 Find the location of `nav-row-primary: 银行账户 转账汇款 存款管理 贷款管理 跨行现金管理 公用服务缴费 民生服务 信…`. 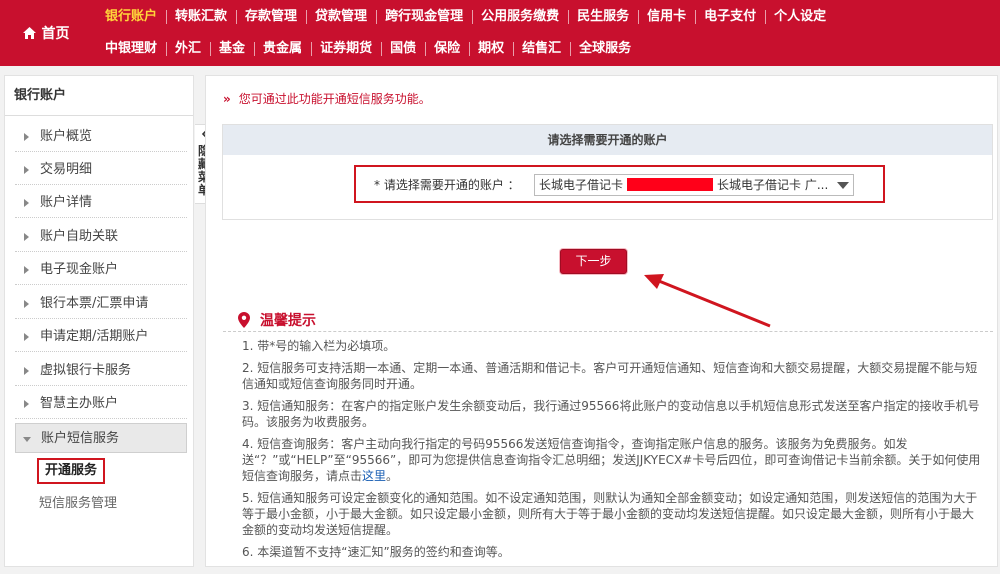

nav-row-primary: 银行账户 转账汇款 存款管理 贷款管理 跨行现金管理 公用服务缴费 民生服务 信… is located at coordinates (465, 17).